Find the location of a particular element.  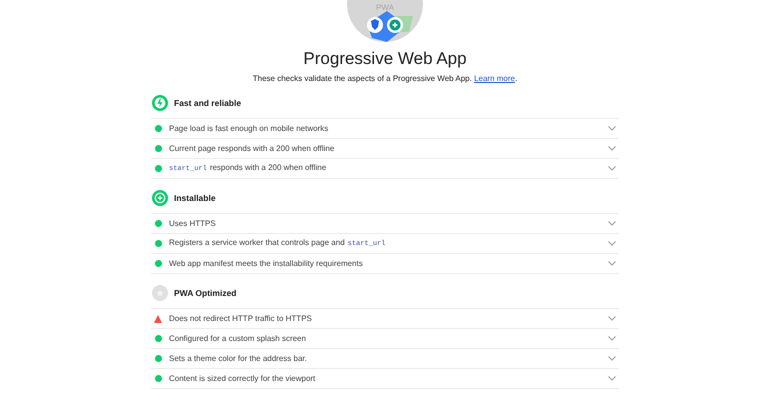

audit-row: Web app manifest meets the installability requirements is located at coordinates (385, 264).